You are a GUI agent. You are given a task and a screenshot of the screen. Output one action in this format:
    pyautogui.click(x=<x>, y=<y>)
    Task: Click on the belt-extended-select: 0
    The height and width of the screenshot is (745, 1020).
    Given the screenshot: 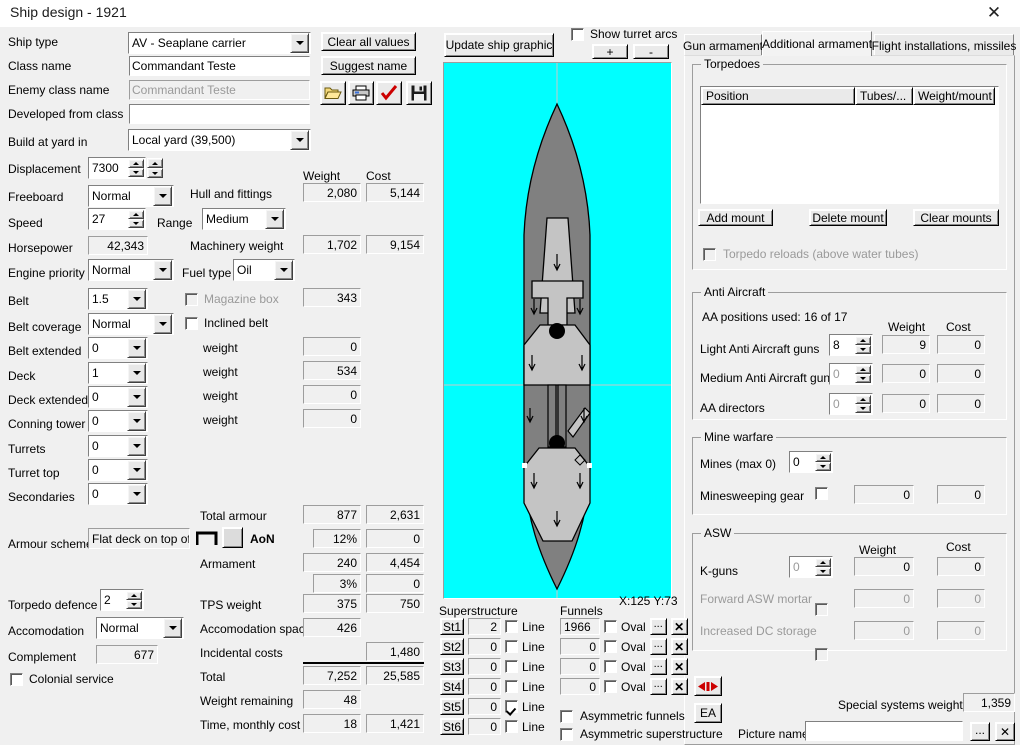 What is the action you would take?
    pyautogui.click(x=118, y=348)
    